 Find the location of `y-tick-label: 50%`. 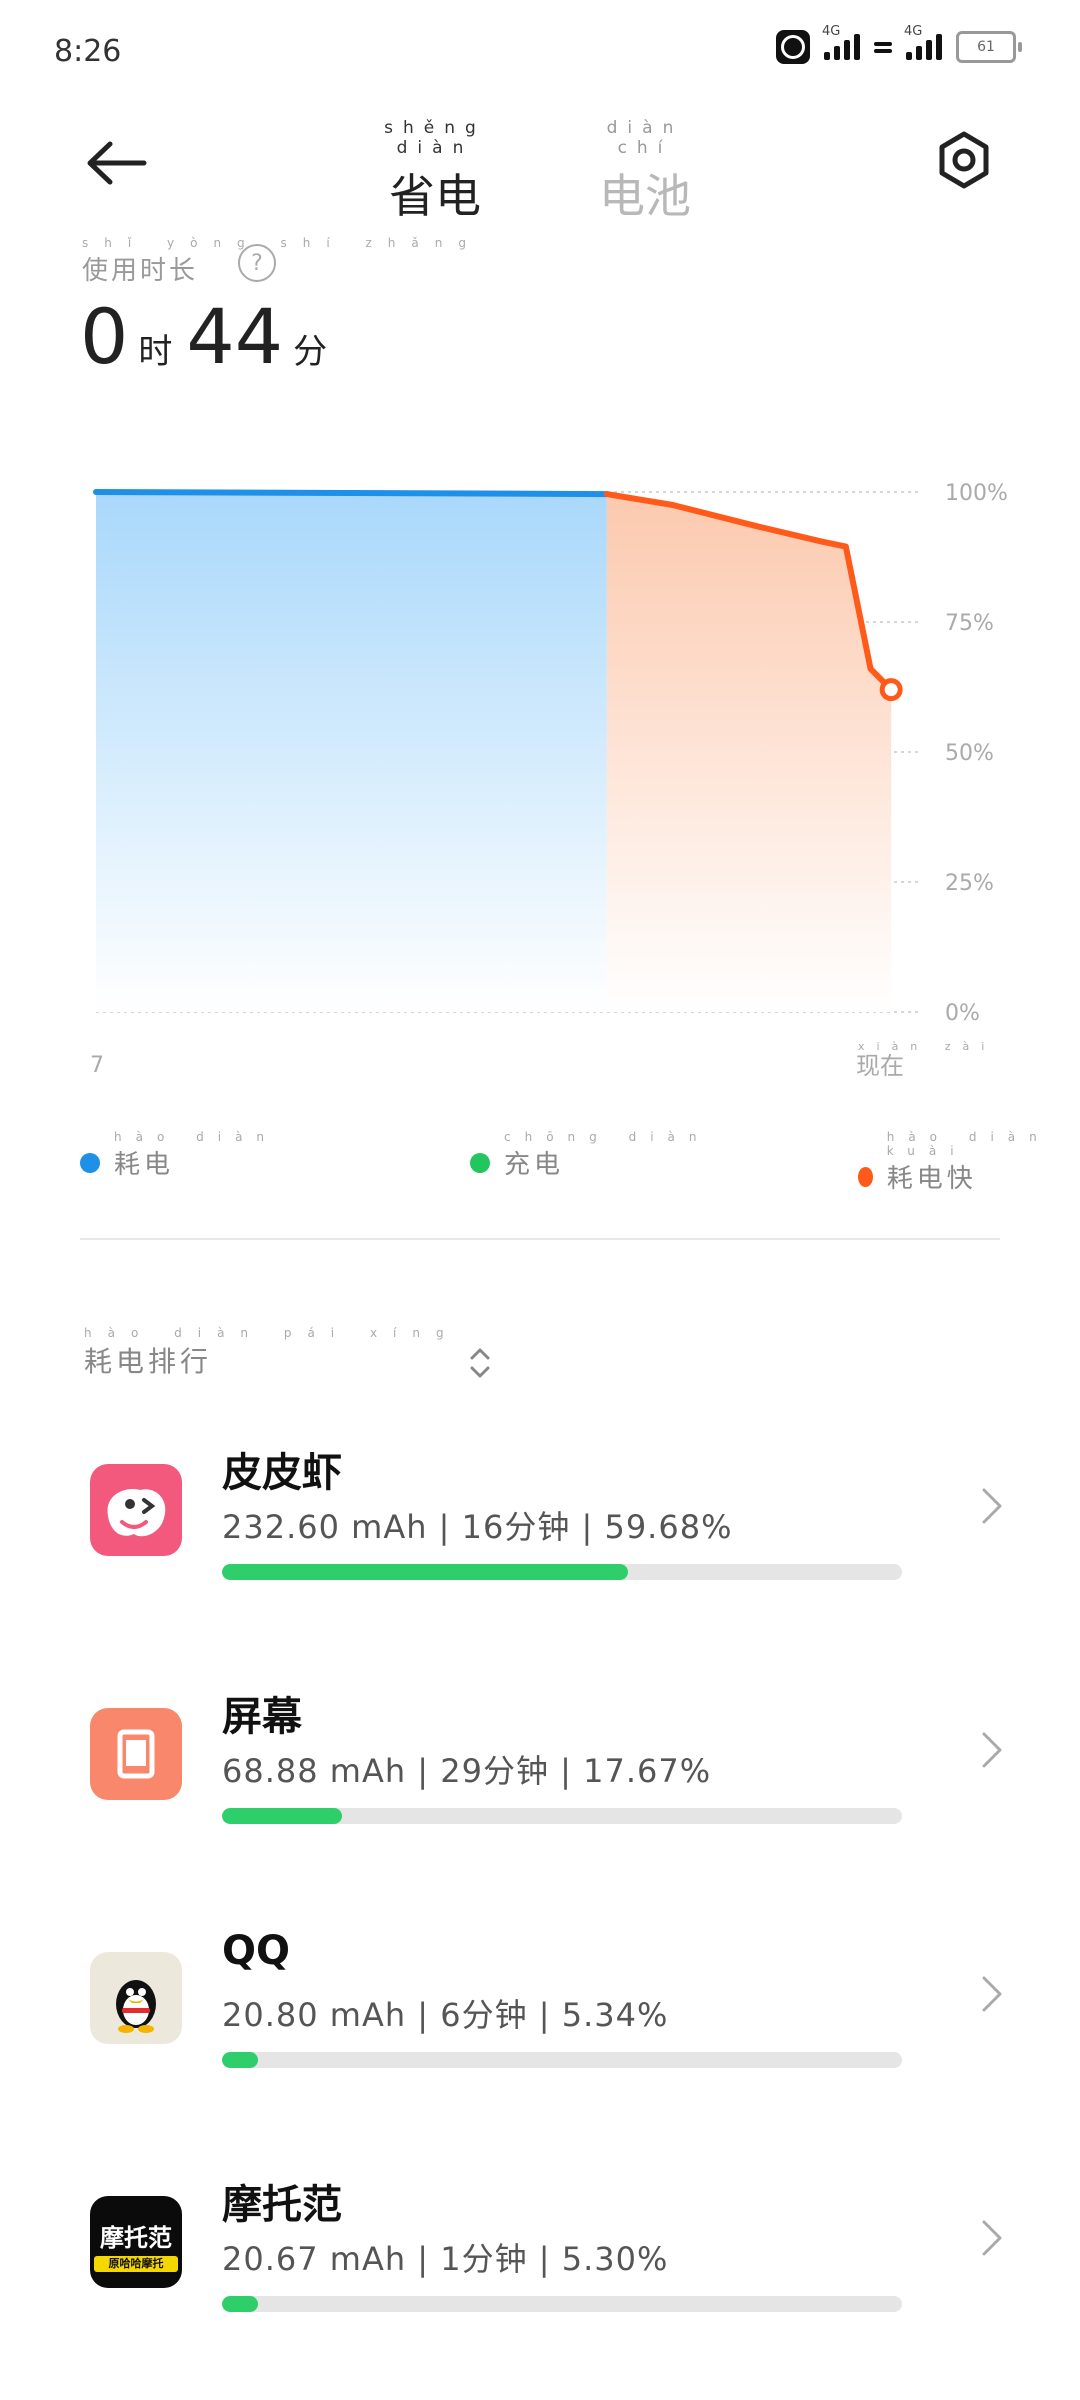

y-tick-label: 50% is located at coordinates (969, 753).